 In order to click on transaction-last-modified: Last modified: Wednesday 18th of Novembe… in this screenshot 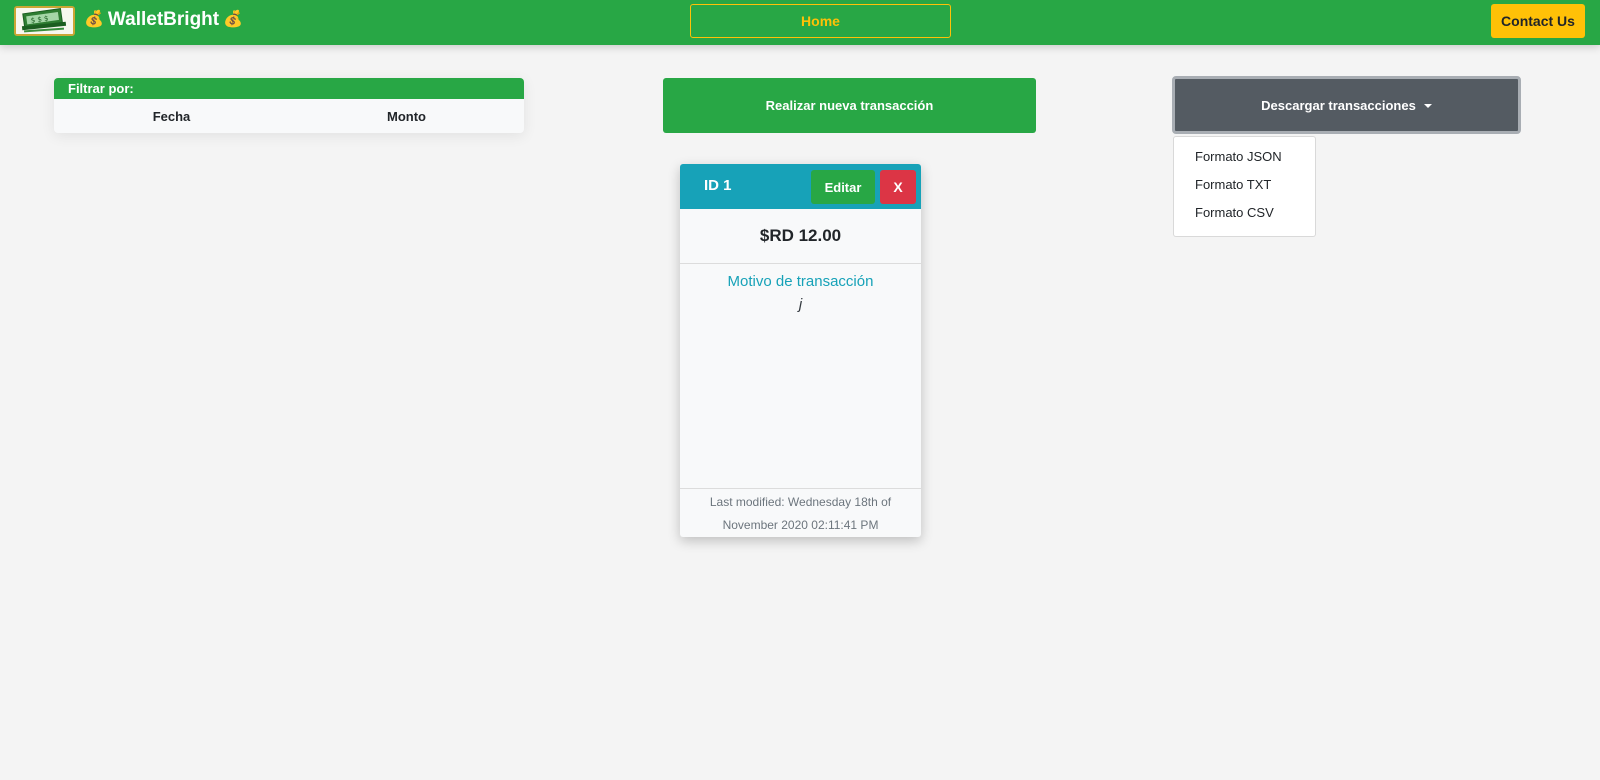, I will do `click(800, 512)`.